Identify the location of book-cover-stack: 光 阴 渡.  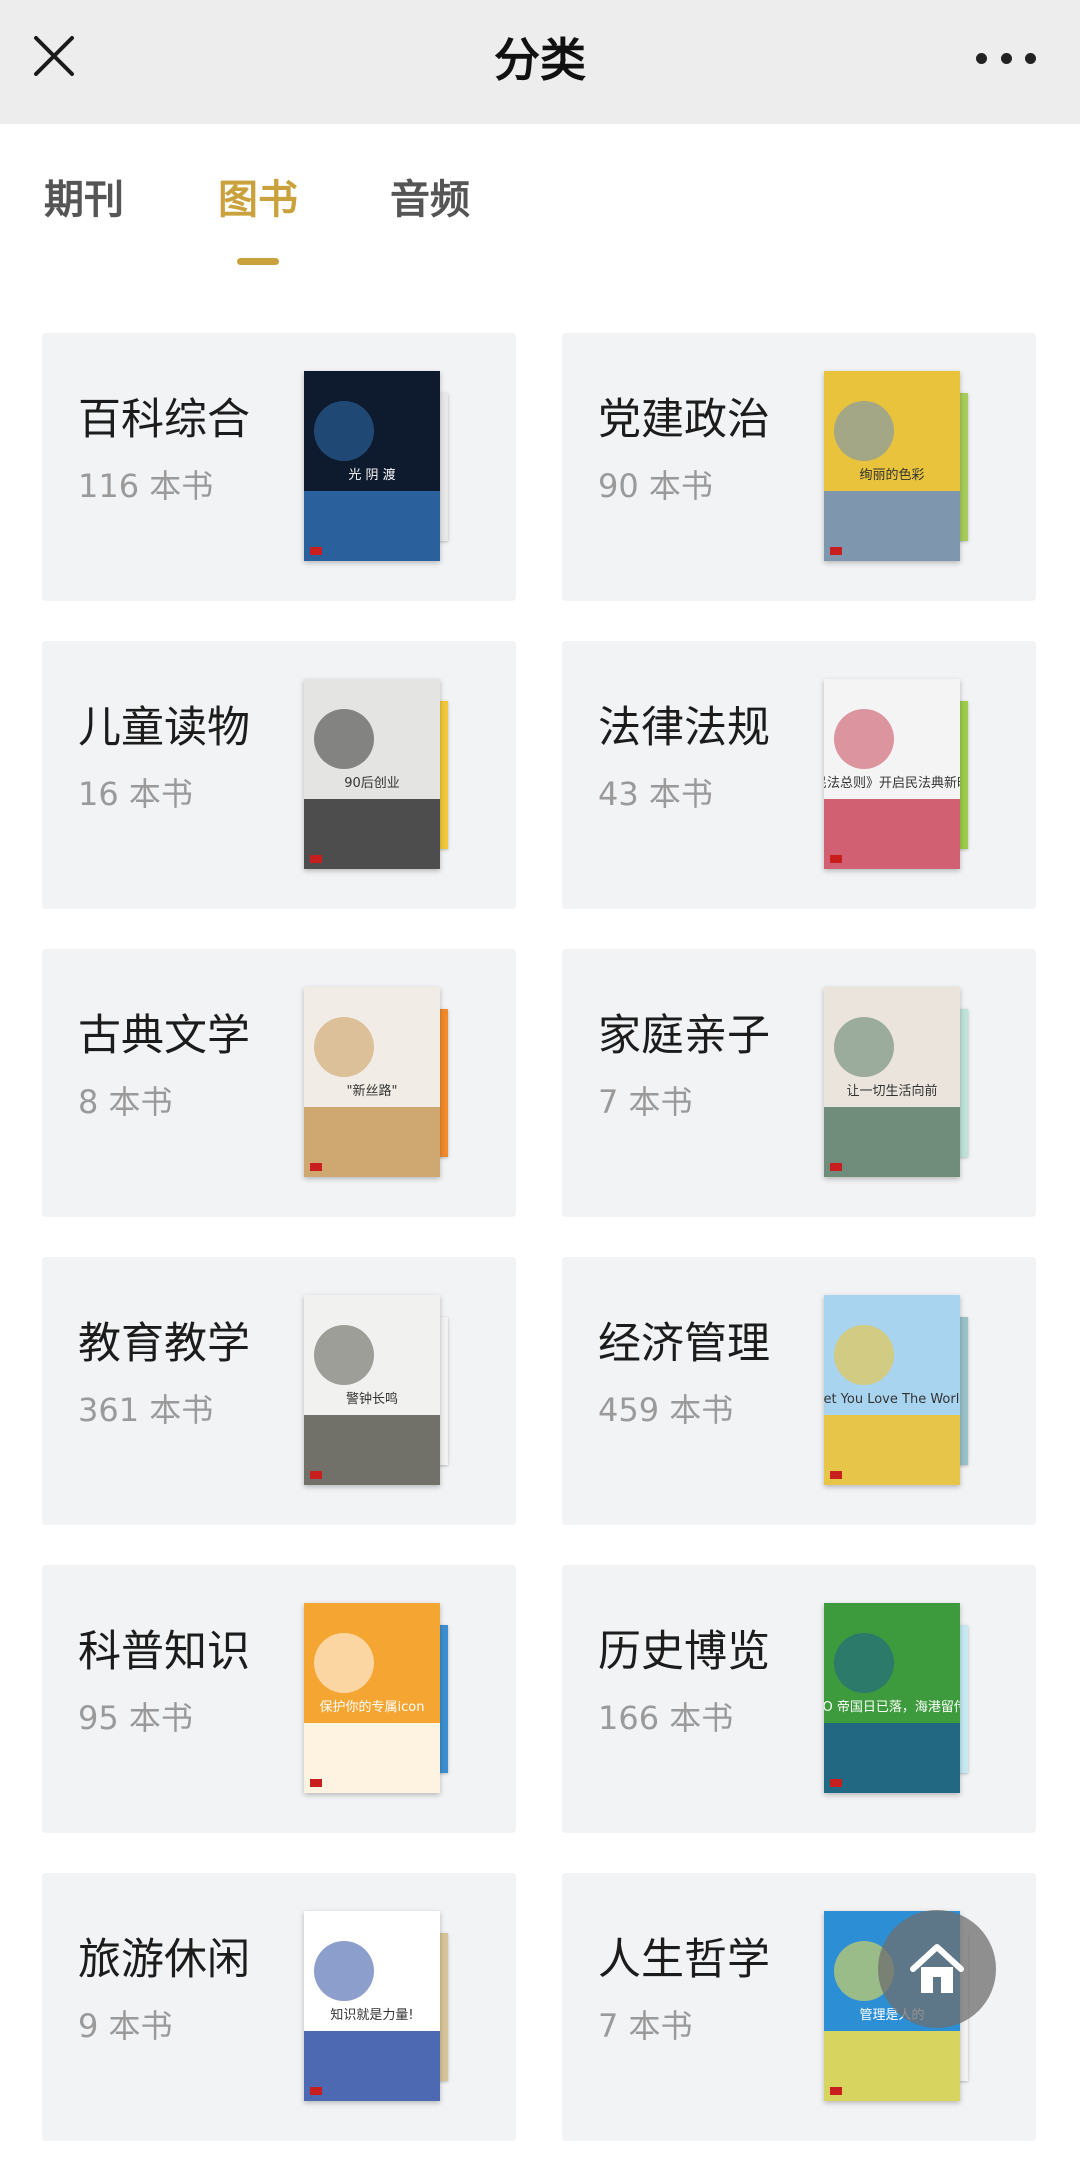
(394, 466).